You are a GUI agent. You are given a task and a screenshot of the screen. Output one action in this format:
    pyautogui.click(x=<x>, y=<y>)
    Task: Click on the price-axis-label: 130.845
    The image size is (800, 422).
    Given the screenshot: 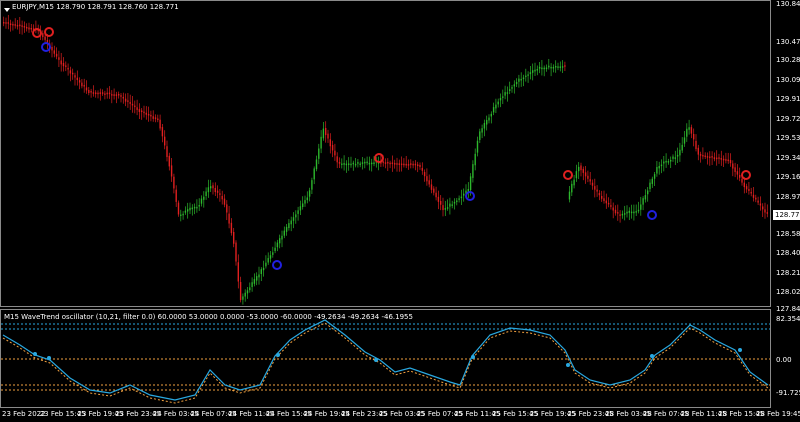 What is the action you would take?
    pyautogui.click(x=788, y=4)
    